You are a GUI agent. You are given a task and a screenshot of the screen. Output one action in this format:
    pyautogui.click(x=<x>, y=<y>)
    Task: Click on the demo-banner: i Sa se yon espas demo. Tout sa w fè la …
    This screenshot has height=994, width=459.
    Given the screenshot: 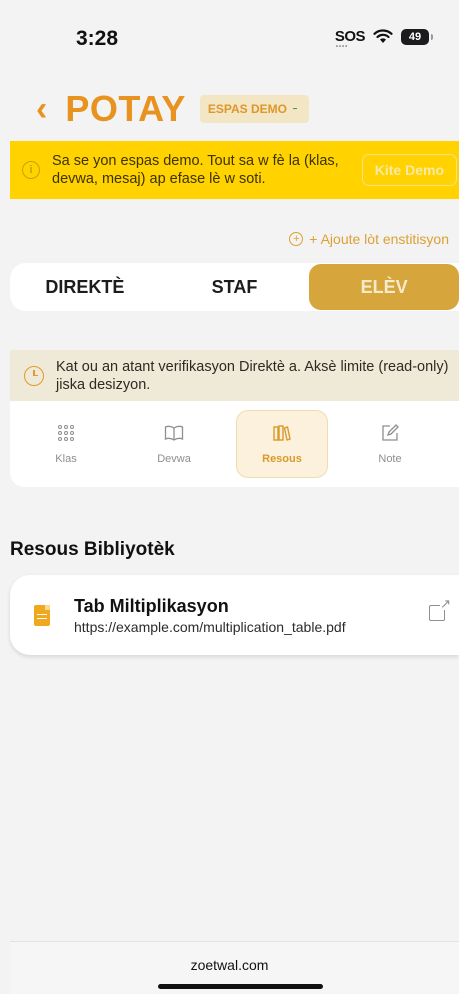 What is the action you would take?
    pyautogui.click(x=234, y=170)
    